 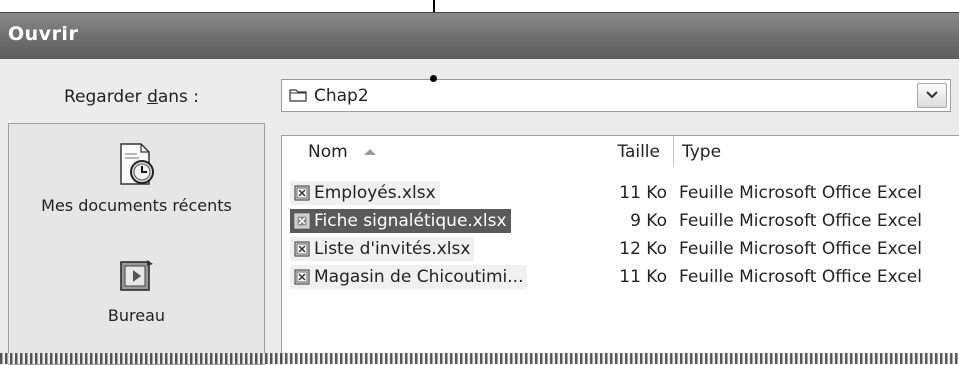 I want to click on column-label: Type, so click(x=702, y=152).